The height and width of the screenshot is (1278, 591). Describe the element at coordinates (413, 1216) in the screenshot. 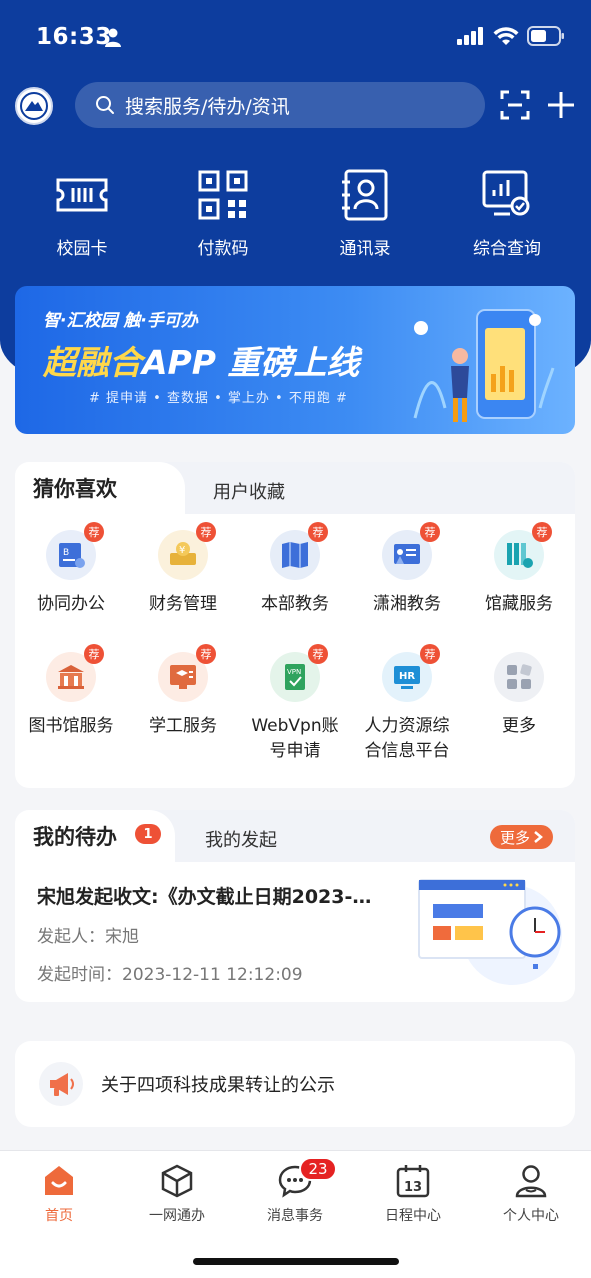

I see `nav-label: 日程中心` at that location.